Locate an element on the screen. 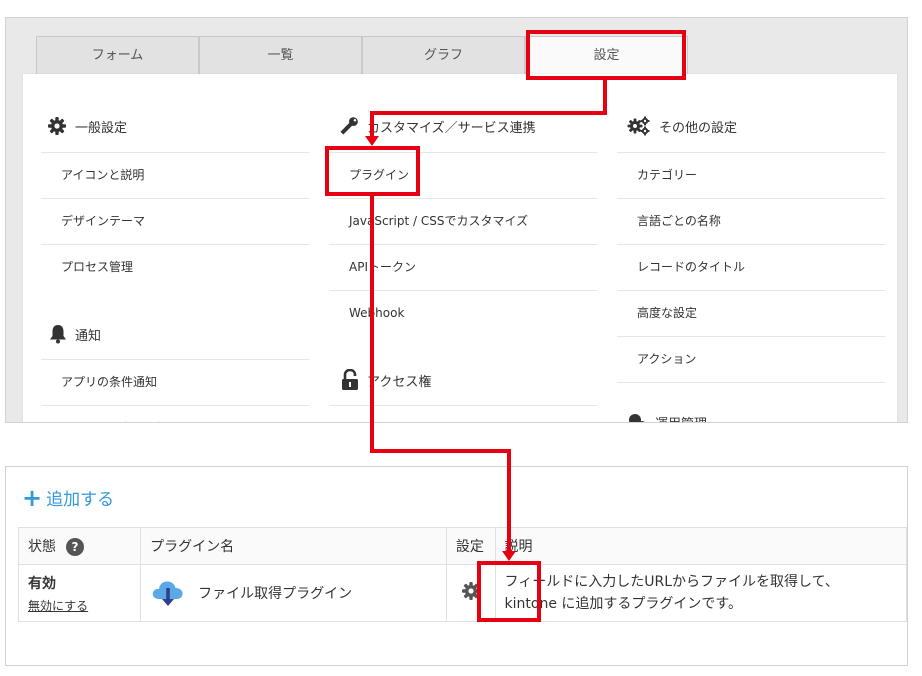 The image size is (922, 676). plugin-description-line2: kintone に追加するプラグインです。 is located at coordinates (623, 604).